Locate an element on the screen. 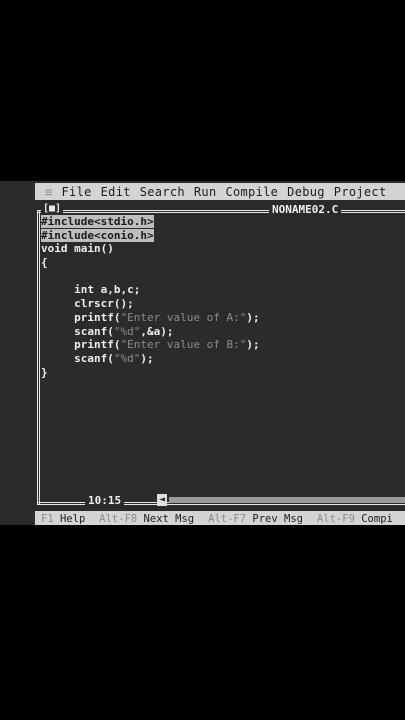  code-line: int a,b,c; is located at coordinates (223, 290).